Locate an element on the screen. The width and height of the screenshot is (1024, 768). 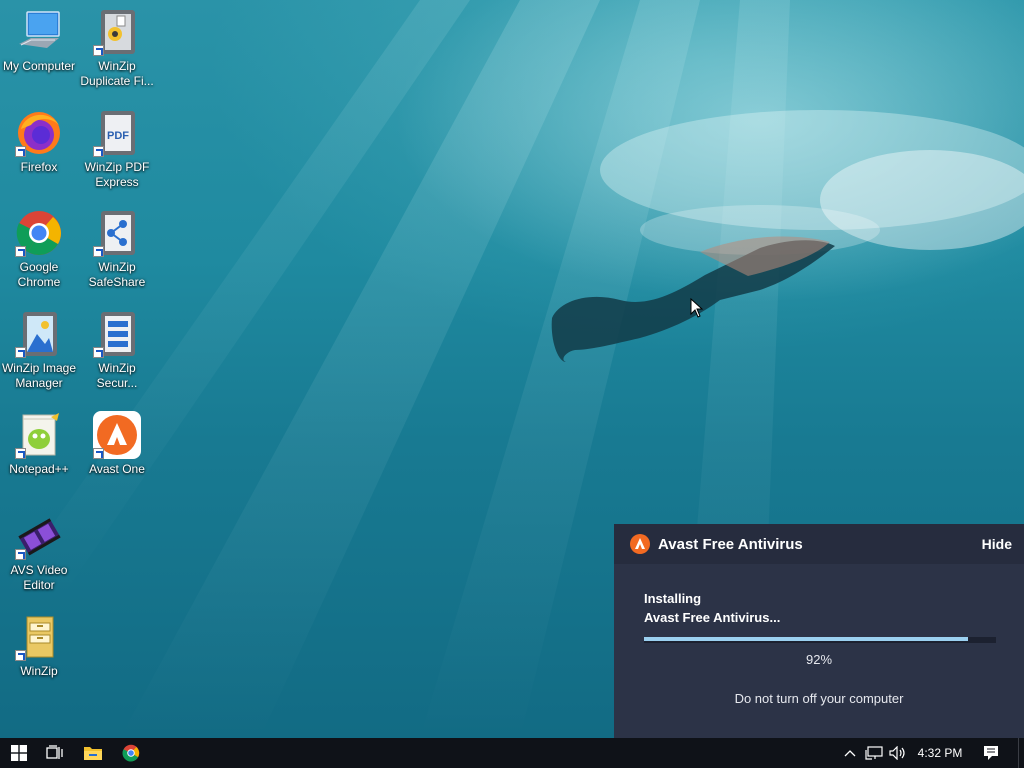
avast-icon is located at coordinates (117, 435).